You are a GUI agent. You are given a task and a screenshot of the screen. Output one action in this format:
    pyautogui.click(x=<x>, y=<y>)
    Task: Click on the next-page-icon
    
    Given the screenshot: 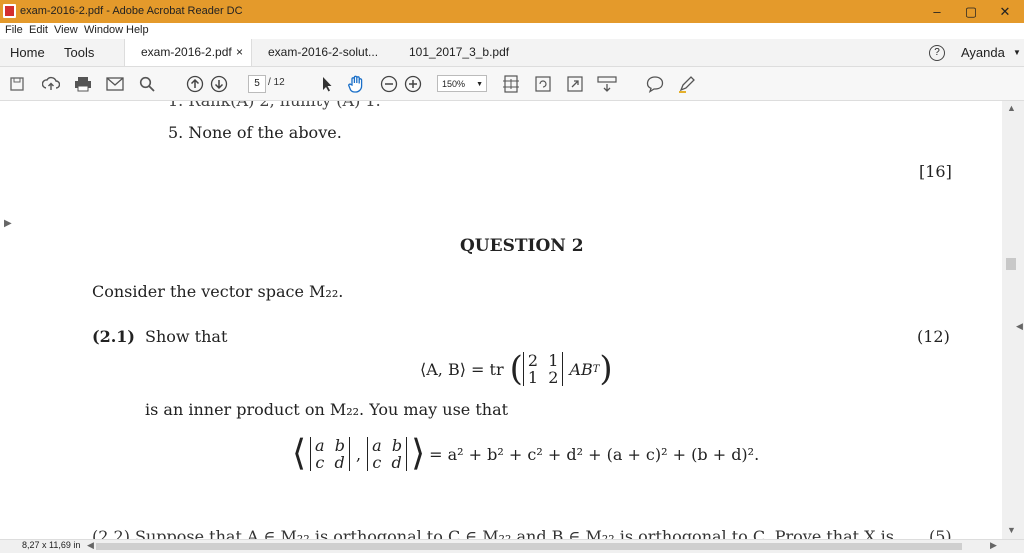 What is the action you would take?
    pyautogui.click(x=219, y=84)
    